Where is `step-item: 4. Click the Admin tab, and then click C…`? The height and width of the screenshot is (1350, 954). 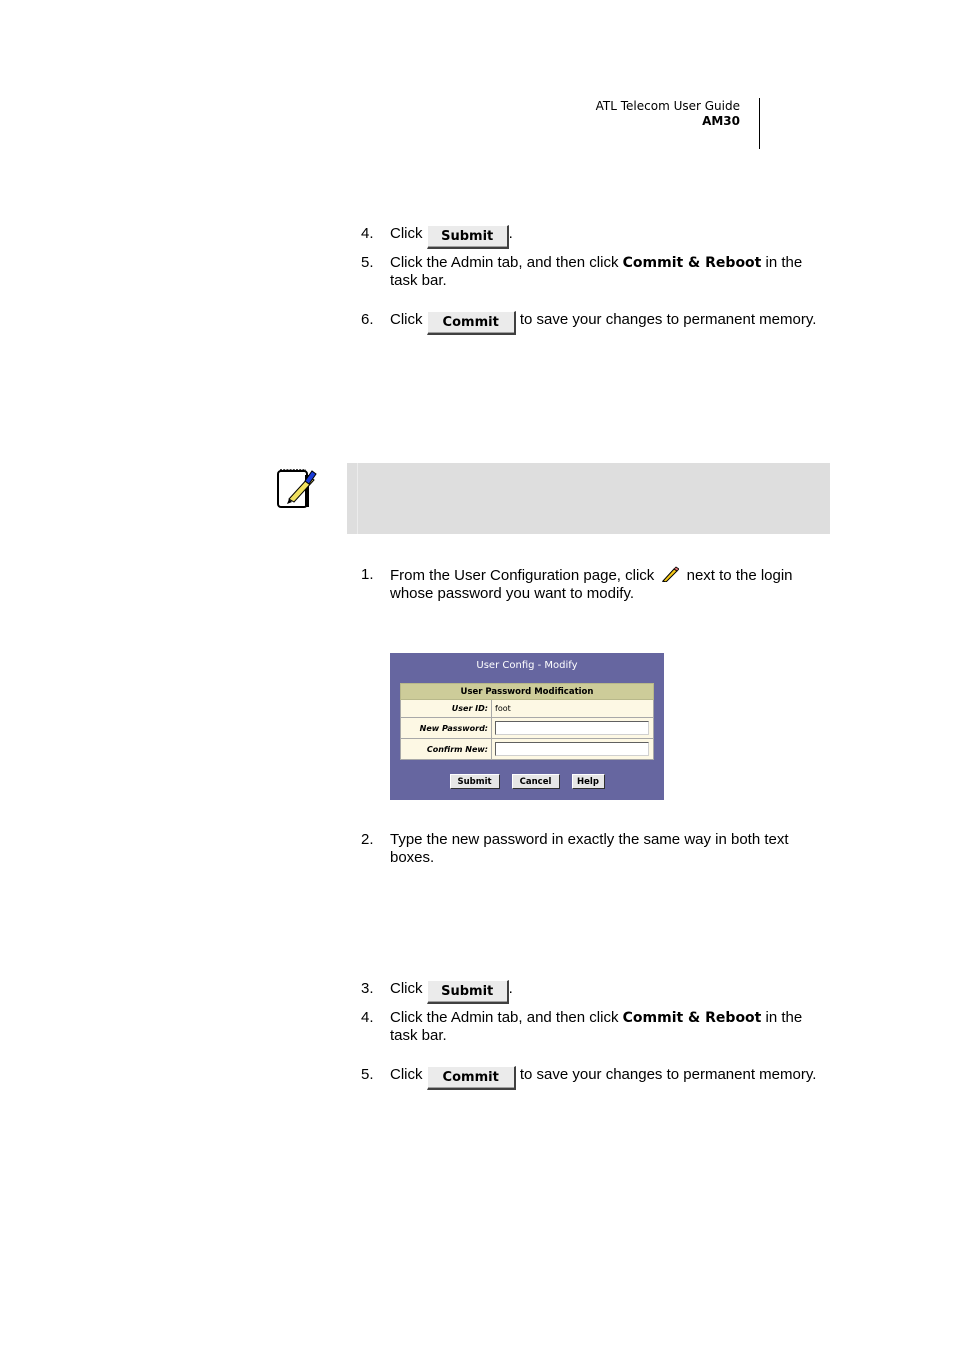 step-item: 4. Click the Admin tab, and then click C… is located at coordinates (582, 1026).